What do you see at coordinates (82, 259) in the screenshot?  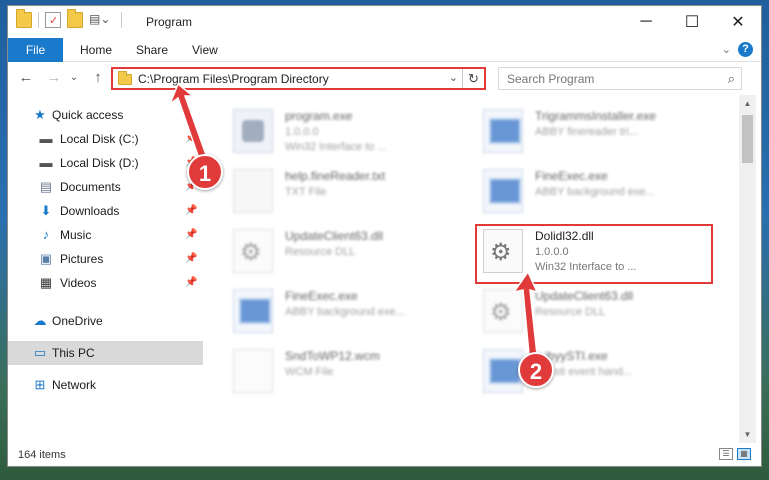 I see `sidebar-item-label: Pictures` at bounding box center [82, 259].